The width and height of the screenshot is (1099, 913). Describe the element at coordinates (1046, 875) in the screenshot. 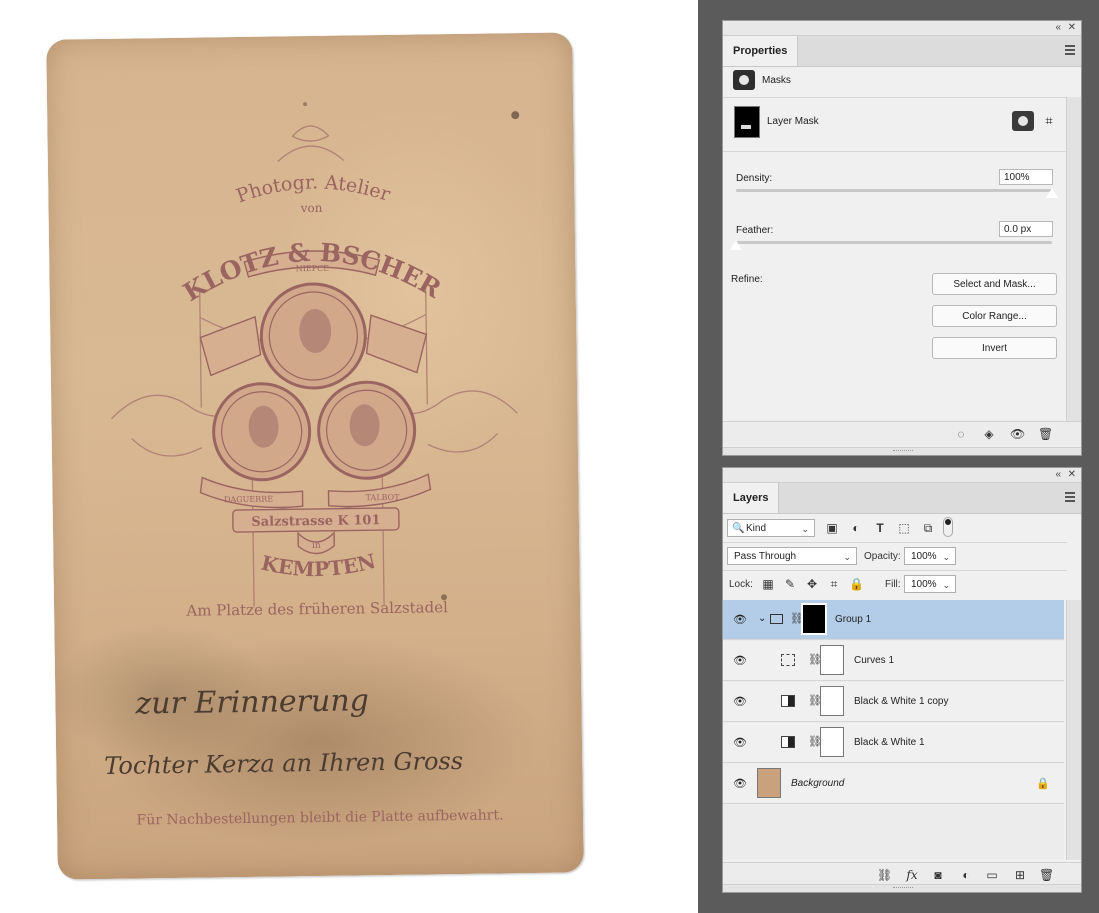

I see `delete-layer-icon: 🗑` at that location.